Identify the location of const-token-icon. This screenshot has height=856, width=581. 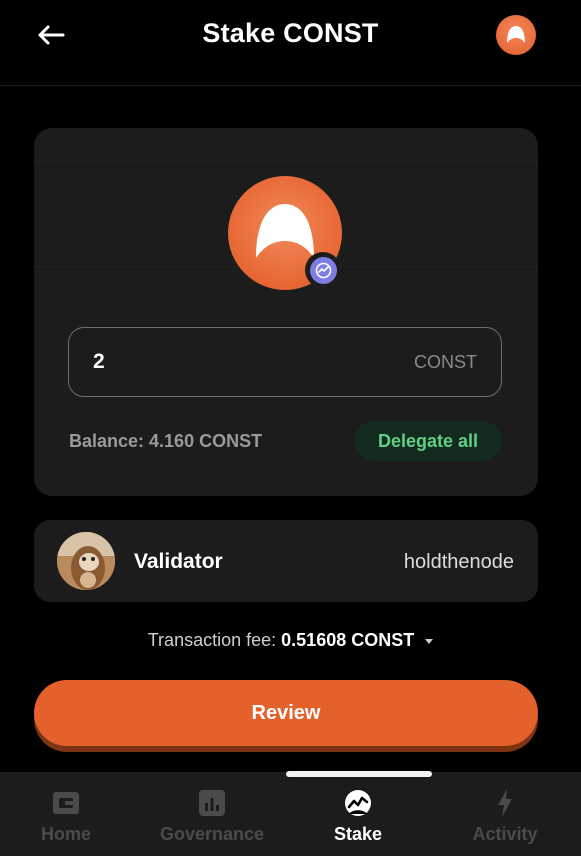
(516, 35).